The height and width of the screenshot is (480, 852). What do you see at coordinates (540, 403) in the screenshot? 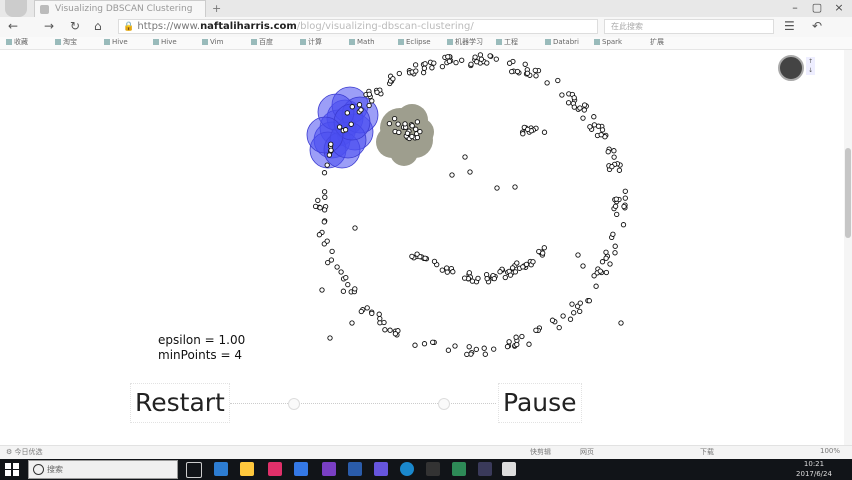
I see `pause-button: Pause` at bounding box center [540, 403].